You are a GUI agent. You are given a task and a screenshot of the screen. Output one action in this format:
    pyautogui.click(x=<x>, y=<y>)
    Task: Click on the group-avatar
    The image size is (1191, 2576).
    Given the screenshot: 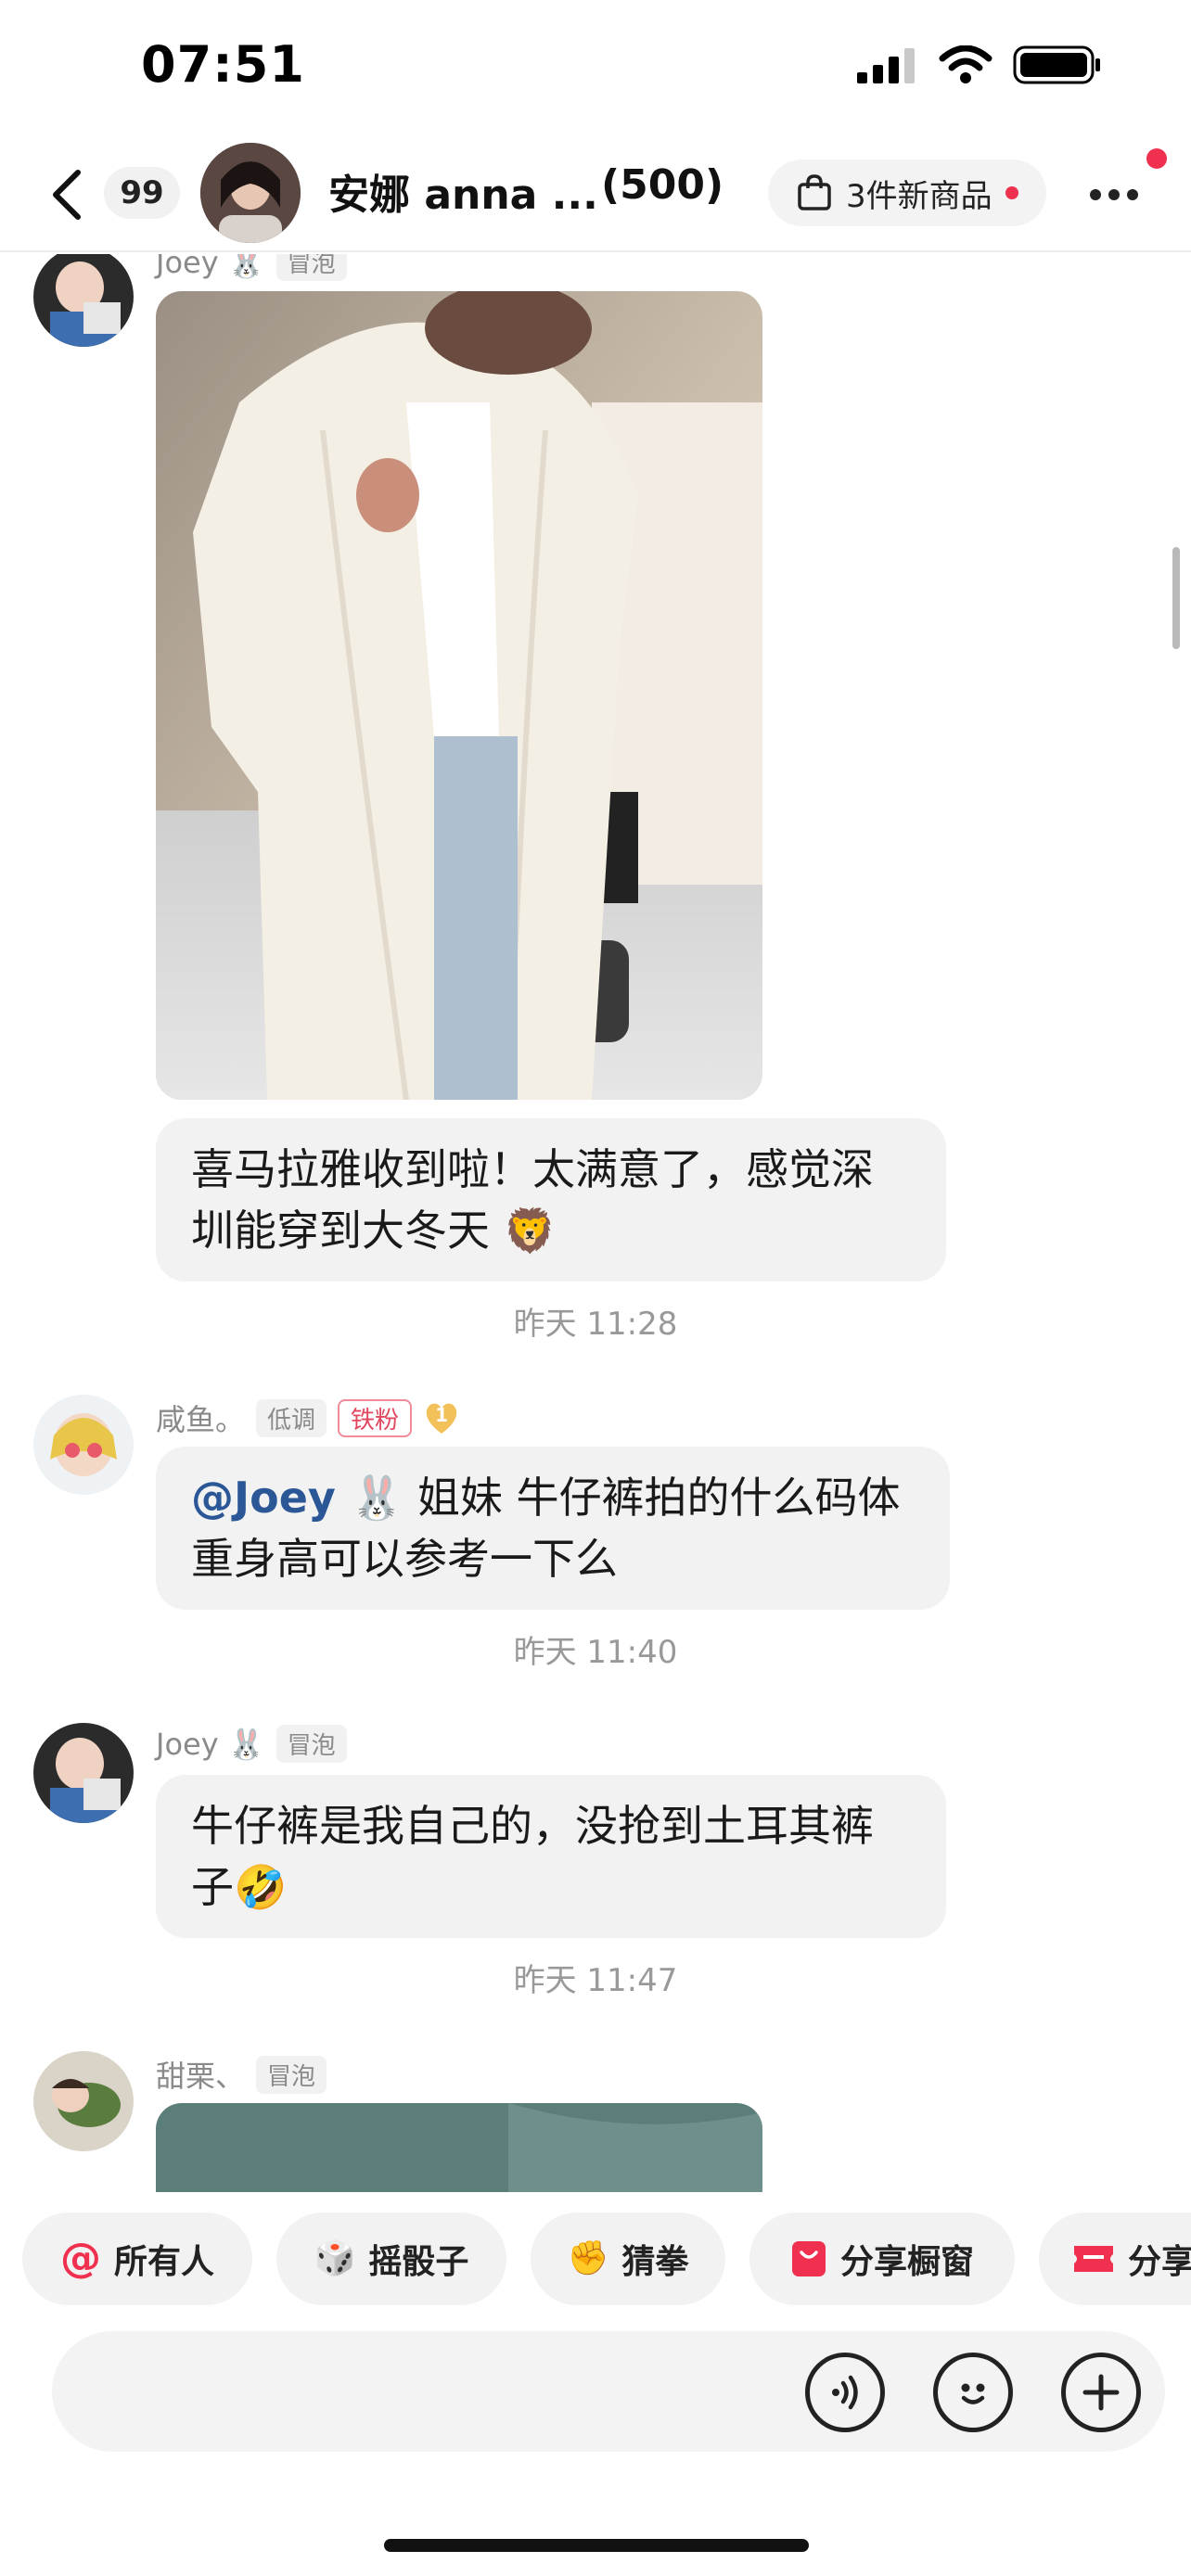 What is the action you would take?
    pyautogui.click(x=250, y=193)
    